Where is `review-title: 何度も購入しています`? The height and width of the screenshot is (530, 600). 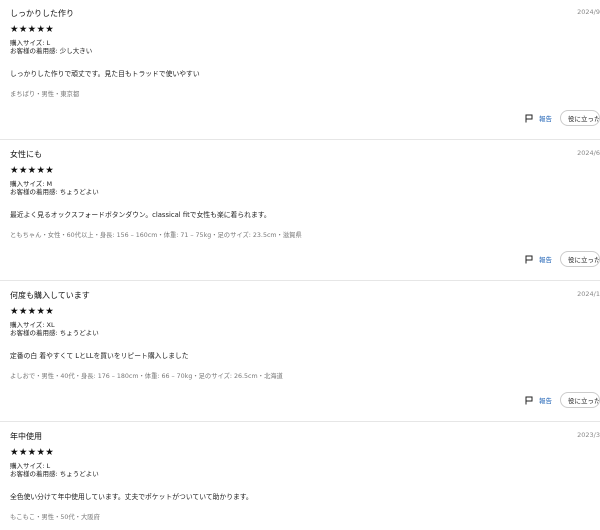
review-title: 何度も購入しています is located at coordinates (50, 295).